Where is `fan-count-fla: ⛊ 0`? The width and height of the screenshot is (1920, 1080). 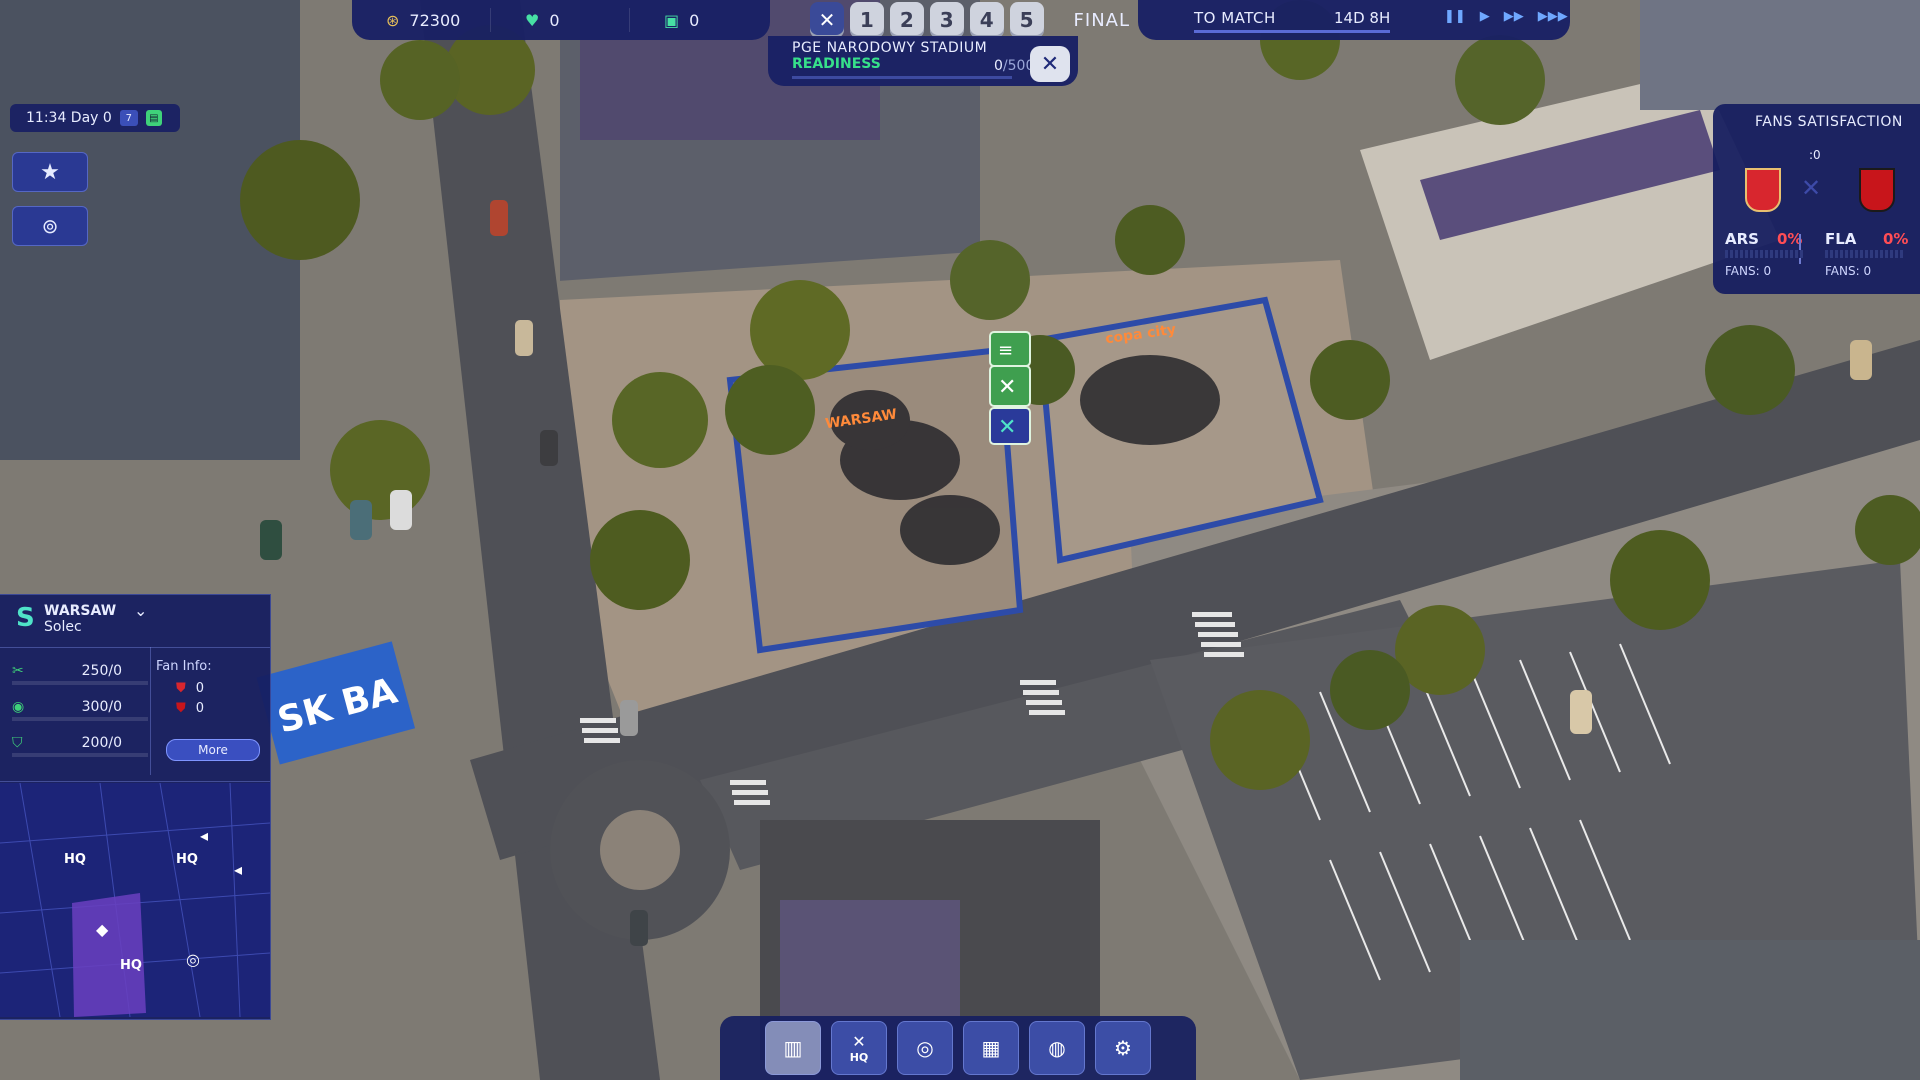
fan-count-fla: ⛊ 0 is located at coordinates (190, 708).